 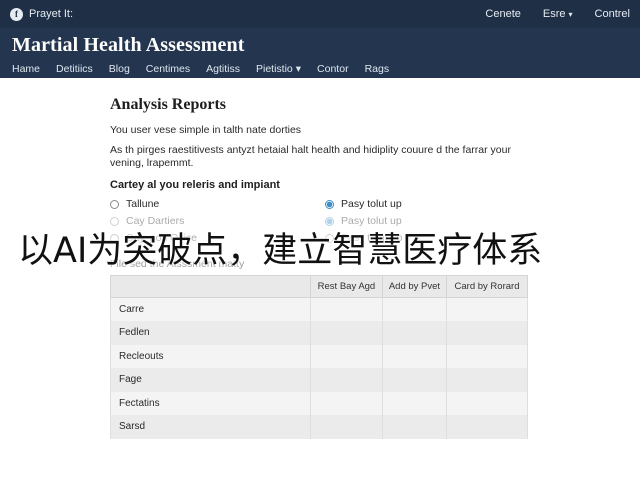 I want to click on radio-option-2: Pasy tolut up, so click(x=425, y=204).